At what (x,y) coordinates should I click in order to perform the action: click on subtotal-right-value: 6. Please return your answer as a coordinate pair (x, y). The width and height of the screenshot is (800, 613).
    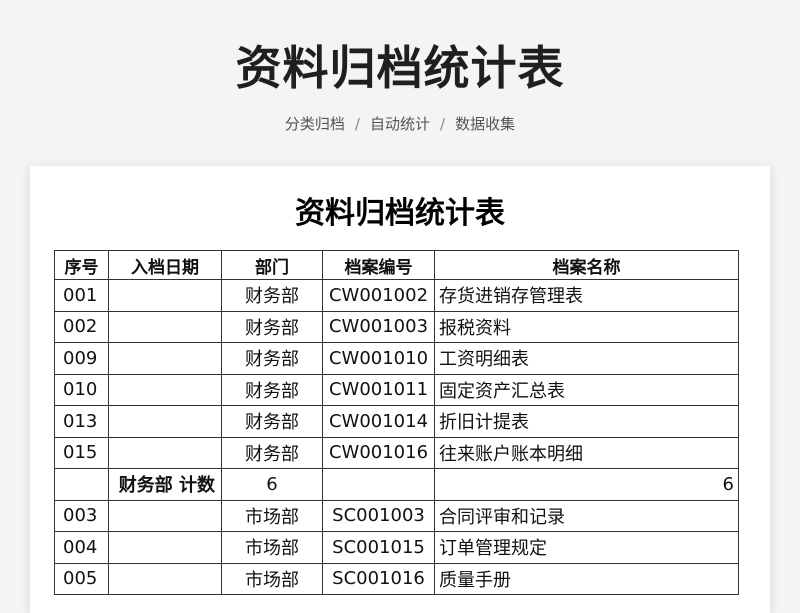
    Looking at the image, I should click on (586, 484).